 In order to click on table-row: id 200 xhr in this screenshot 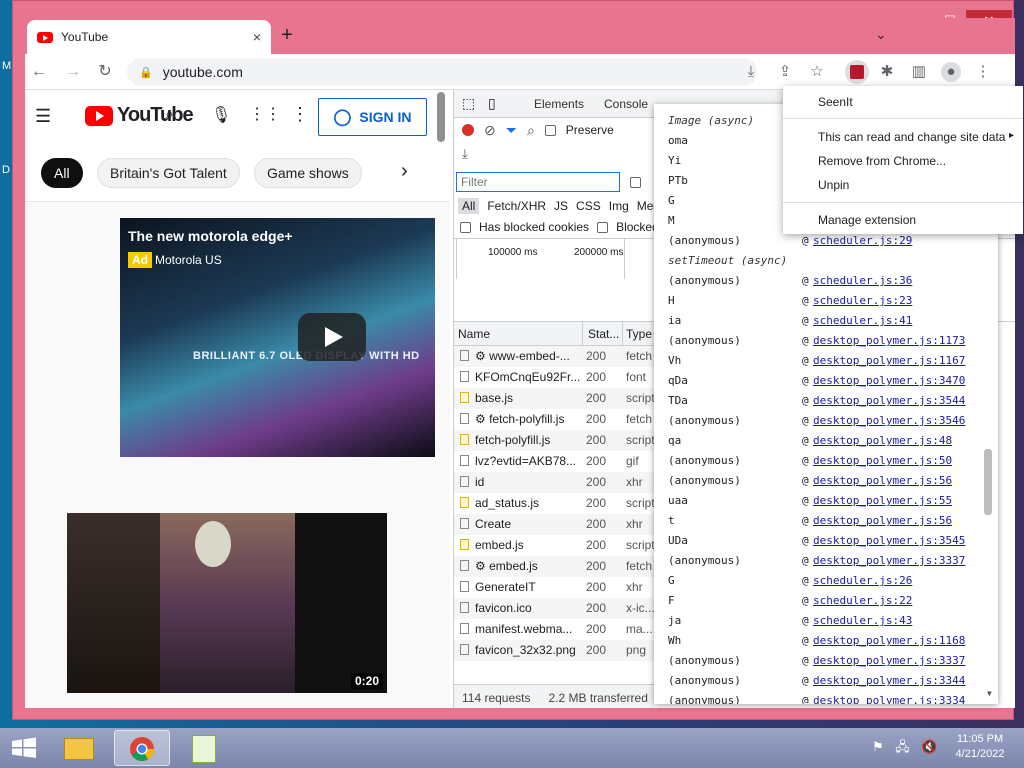, I will do `click(554, 482)`.